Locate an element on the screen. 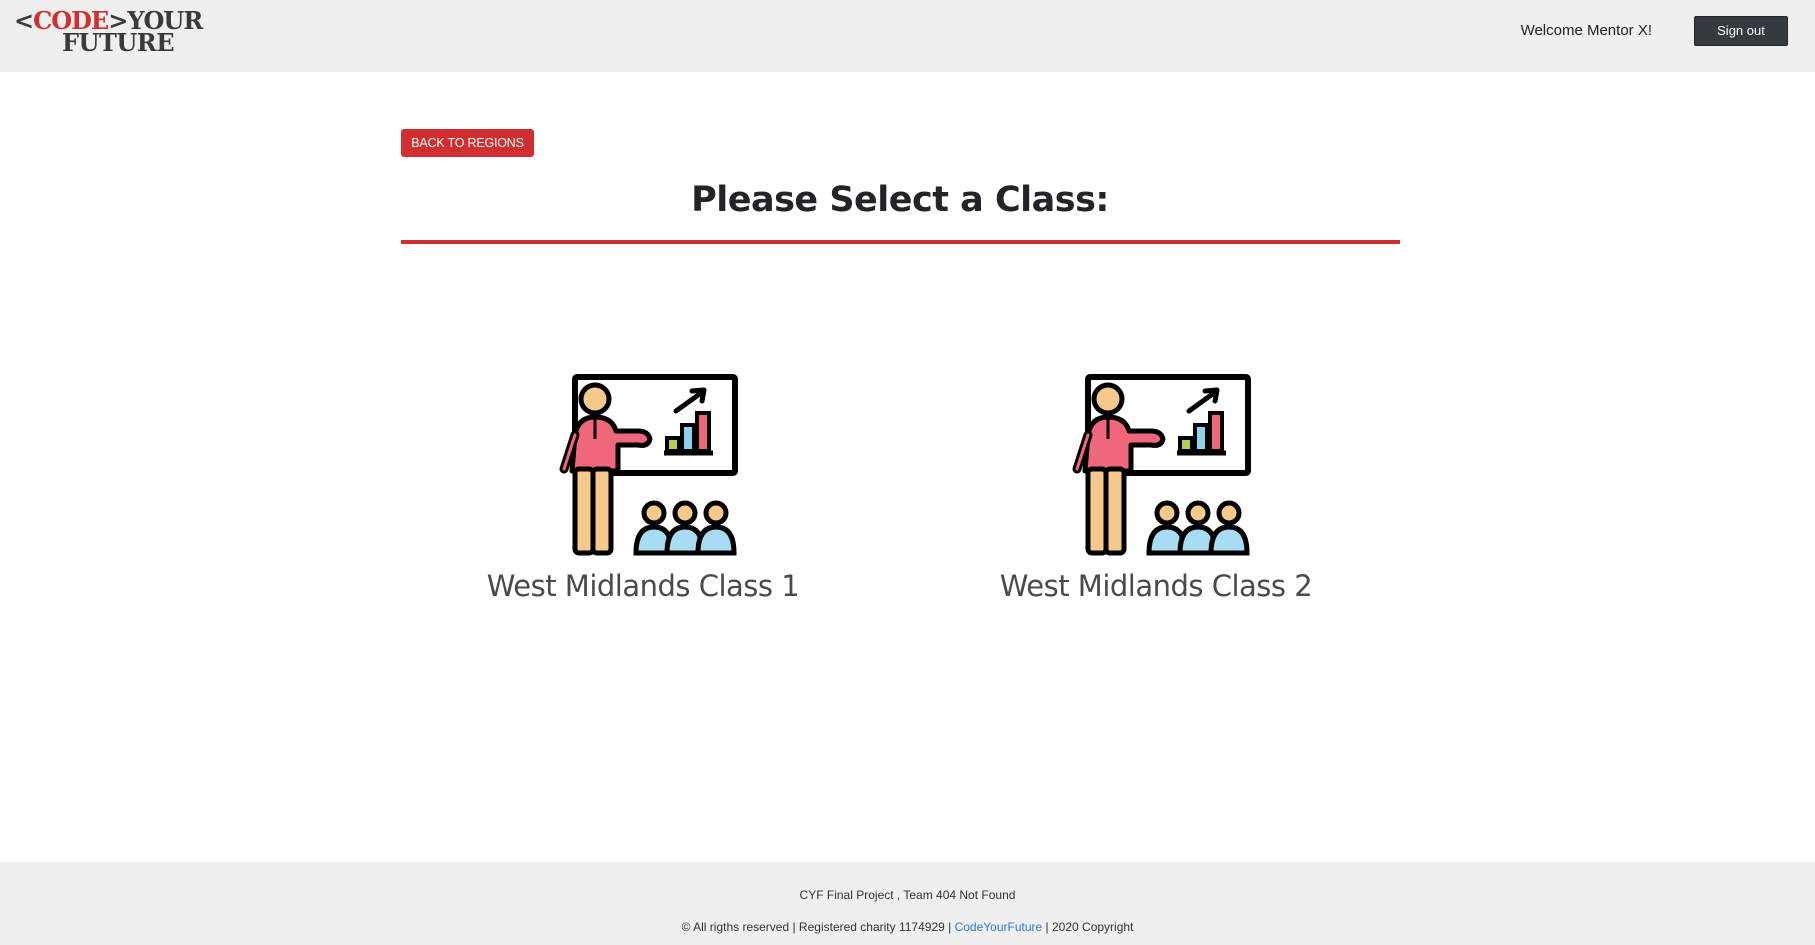  welcome-text: Welcome Mentor X! is located at coordinates (1586, 30).